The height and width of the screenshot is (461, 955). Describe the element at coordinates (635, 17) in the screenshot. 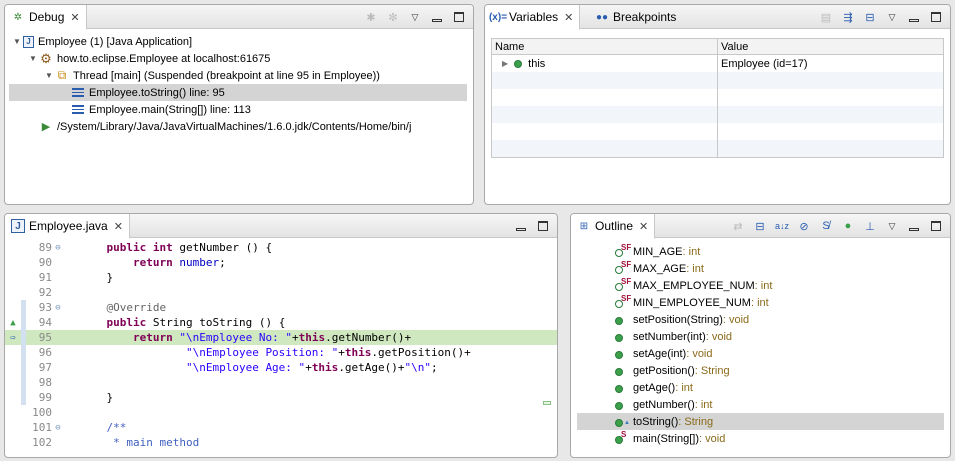

I see `tab-breakpoints: ●● Breakpoints` at that location.